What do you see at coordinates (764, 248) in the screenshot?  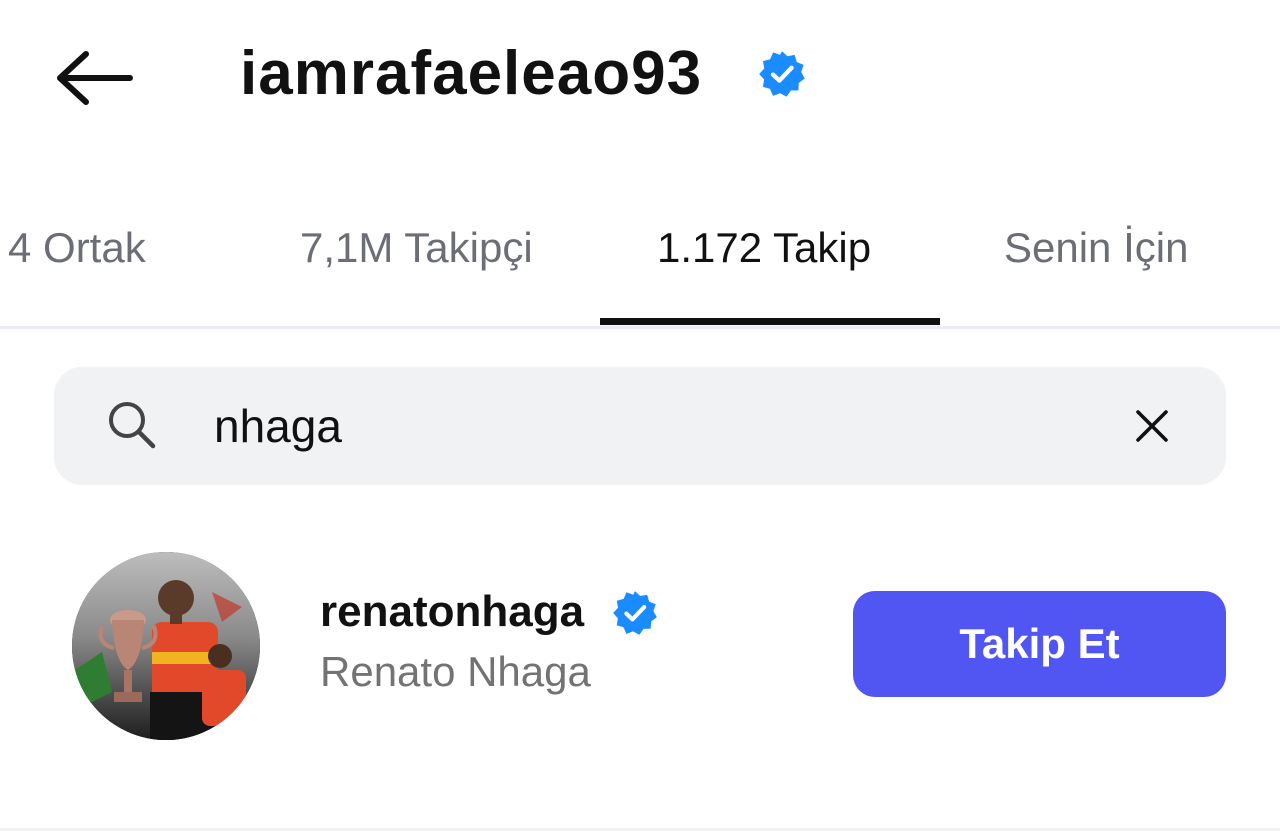 I see `tab-following: 1.172 Takip` at bounding box center [764, 248].